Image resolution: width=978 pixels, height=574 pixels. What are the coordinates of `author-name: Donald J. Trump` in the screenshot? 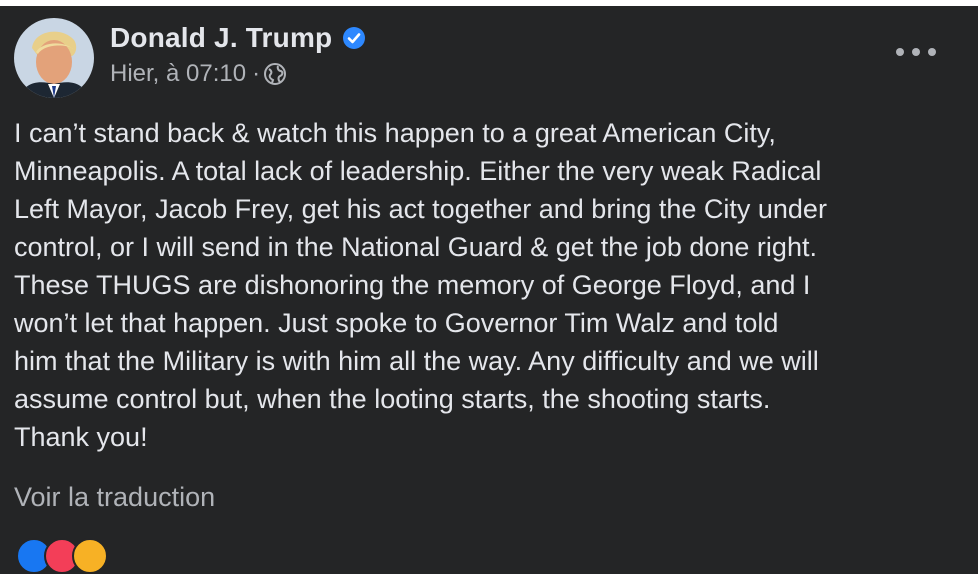 It's located at (221, 38).